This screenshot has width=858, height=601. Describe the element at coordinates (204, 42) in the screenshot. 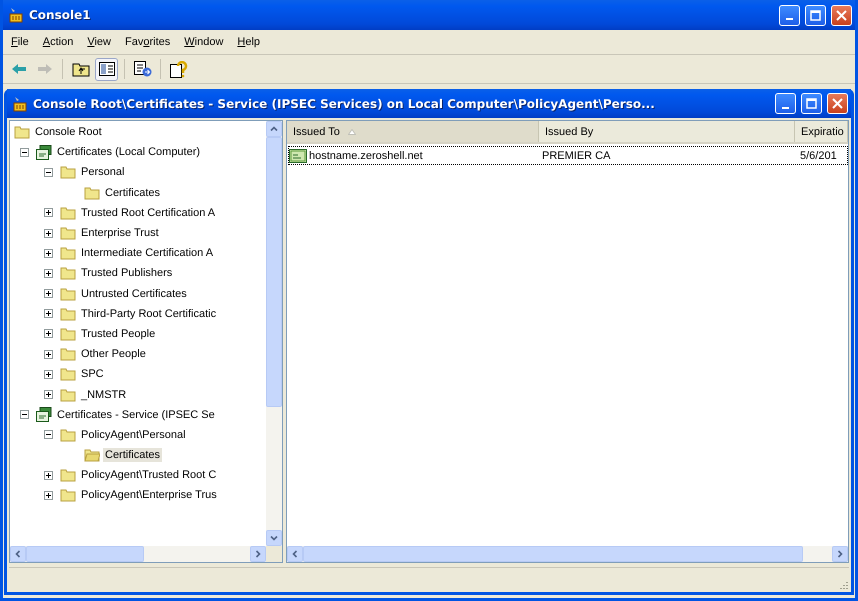

I see `menu-item: Window` at that location.